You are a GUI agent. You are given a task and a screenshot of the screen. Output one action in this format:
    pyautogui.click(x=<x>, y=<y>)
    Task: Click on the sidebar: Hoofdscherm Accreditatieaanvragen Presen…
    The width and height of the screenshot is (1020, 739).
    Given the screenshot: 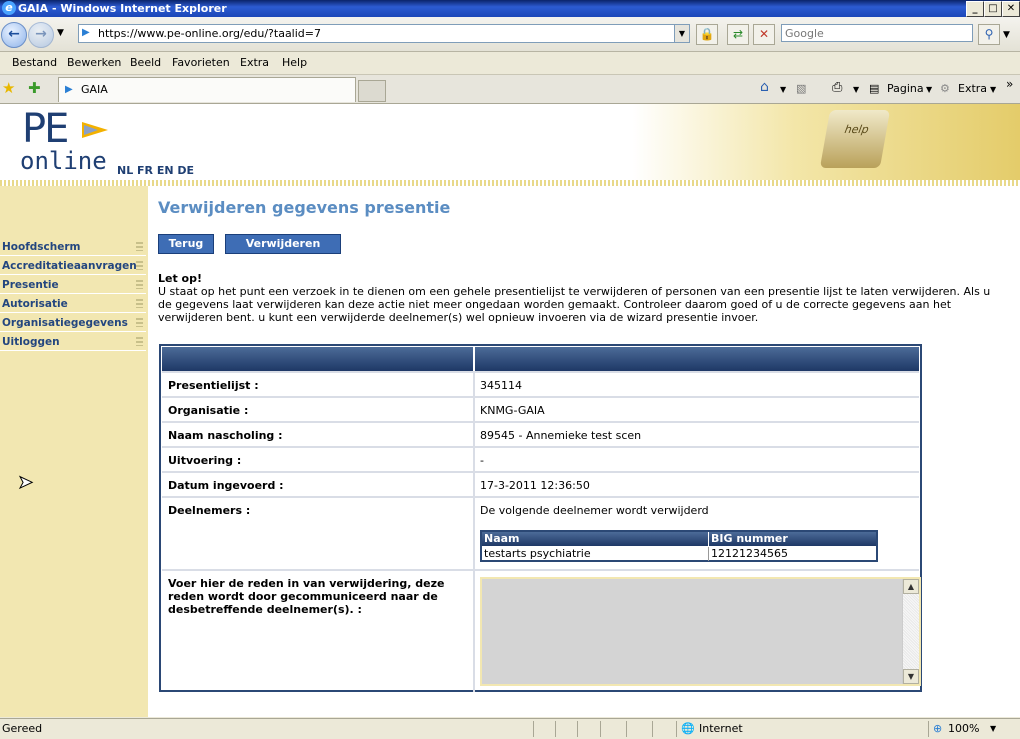 What is the action you would take?
    pyautogui.click(x=74, y=451)
    